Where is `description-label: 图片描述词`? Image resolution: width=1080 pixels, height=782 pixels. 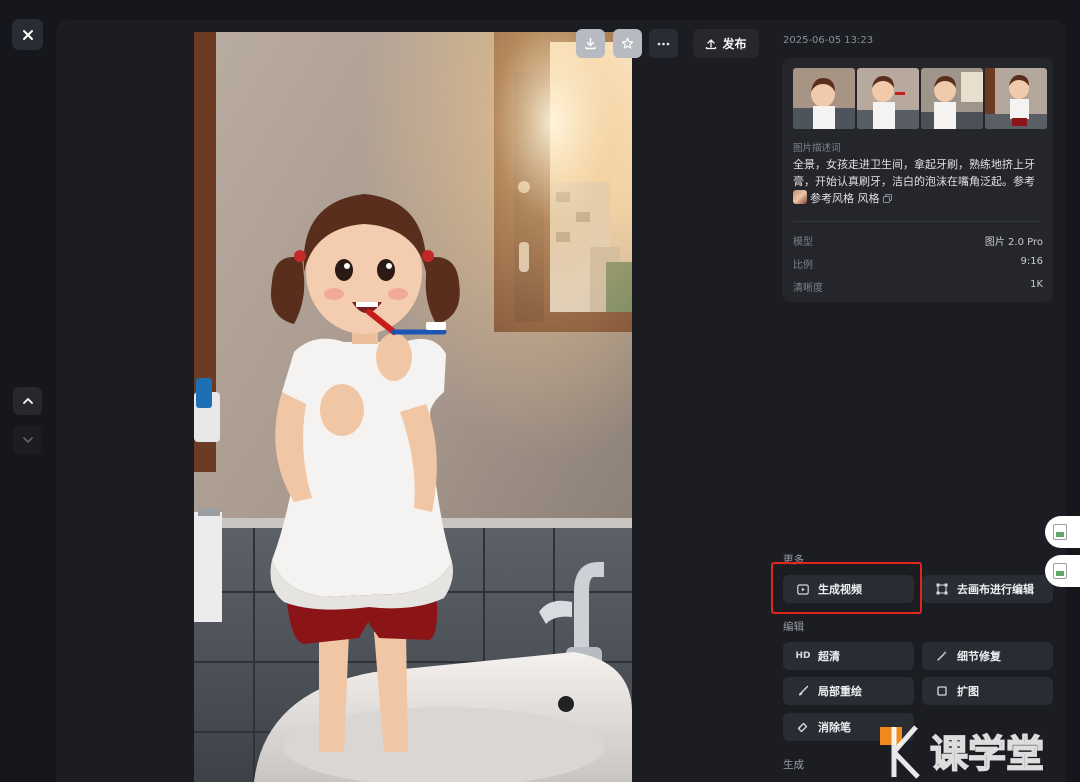 description-label: 图片描述词 is located at coordinates (817, 148).